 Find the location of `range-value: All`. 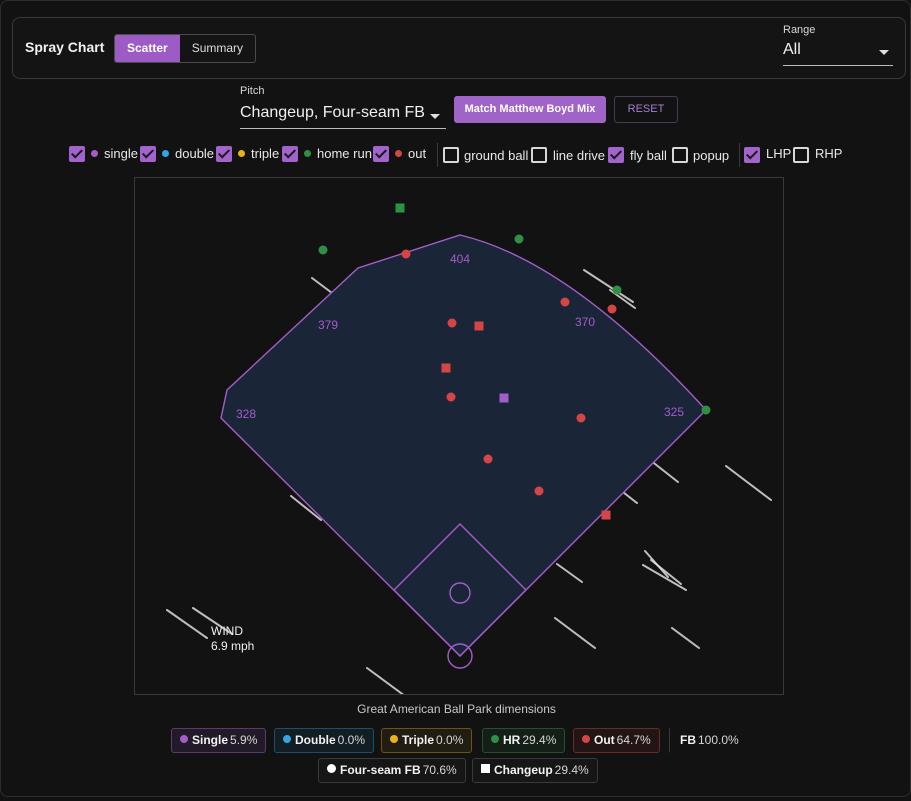

range-value: All is located at coordinates (838, 53).